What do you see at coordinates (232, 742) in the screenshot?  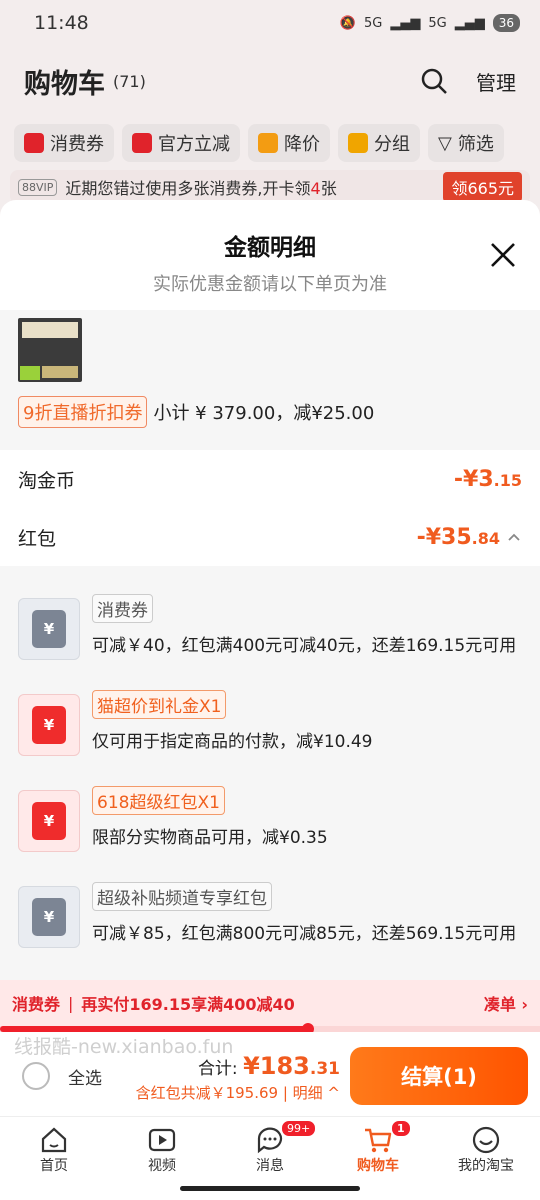 I see `voucher-desc: 仅可用于指定商品的付款，减¥10.49` at bounding box center [232, 742].